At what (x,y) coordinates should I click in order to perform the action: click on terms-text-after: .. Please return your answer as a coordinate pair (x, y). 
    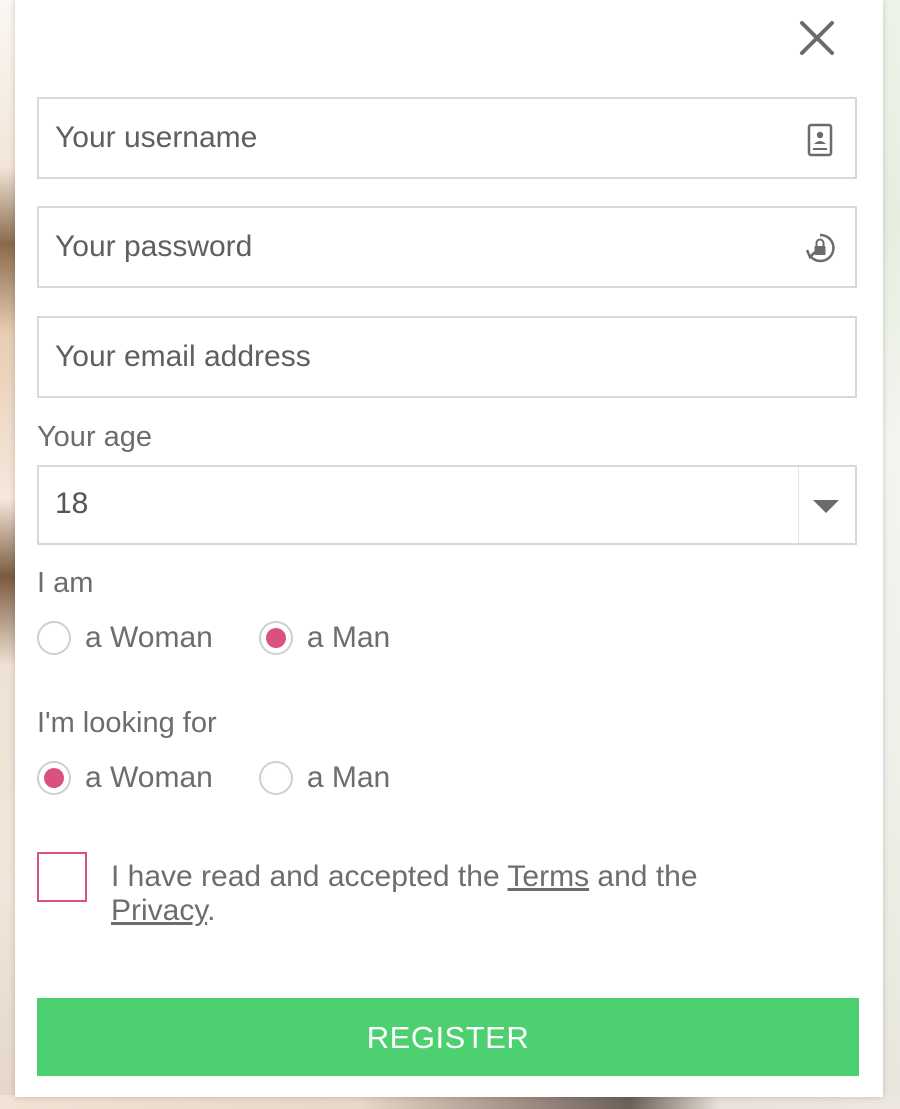
    Looking at the image, I should click on (211, 910).